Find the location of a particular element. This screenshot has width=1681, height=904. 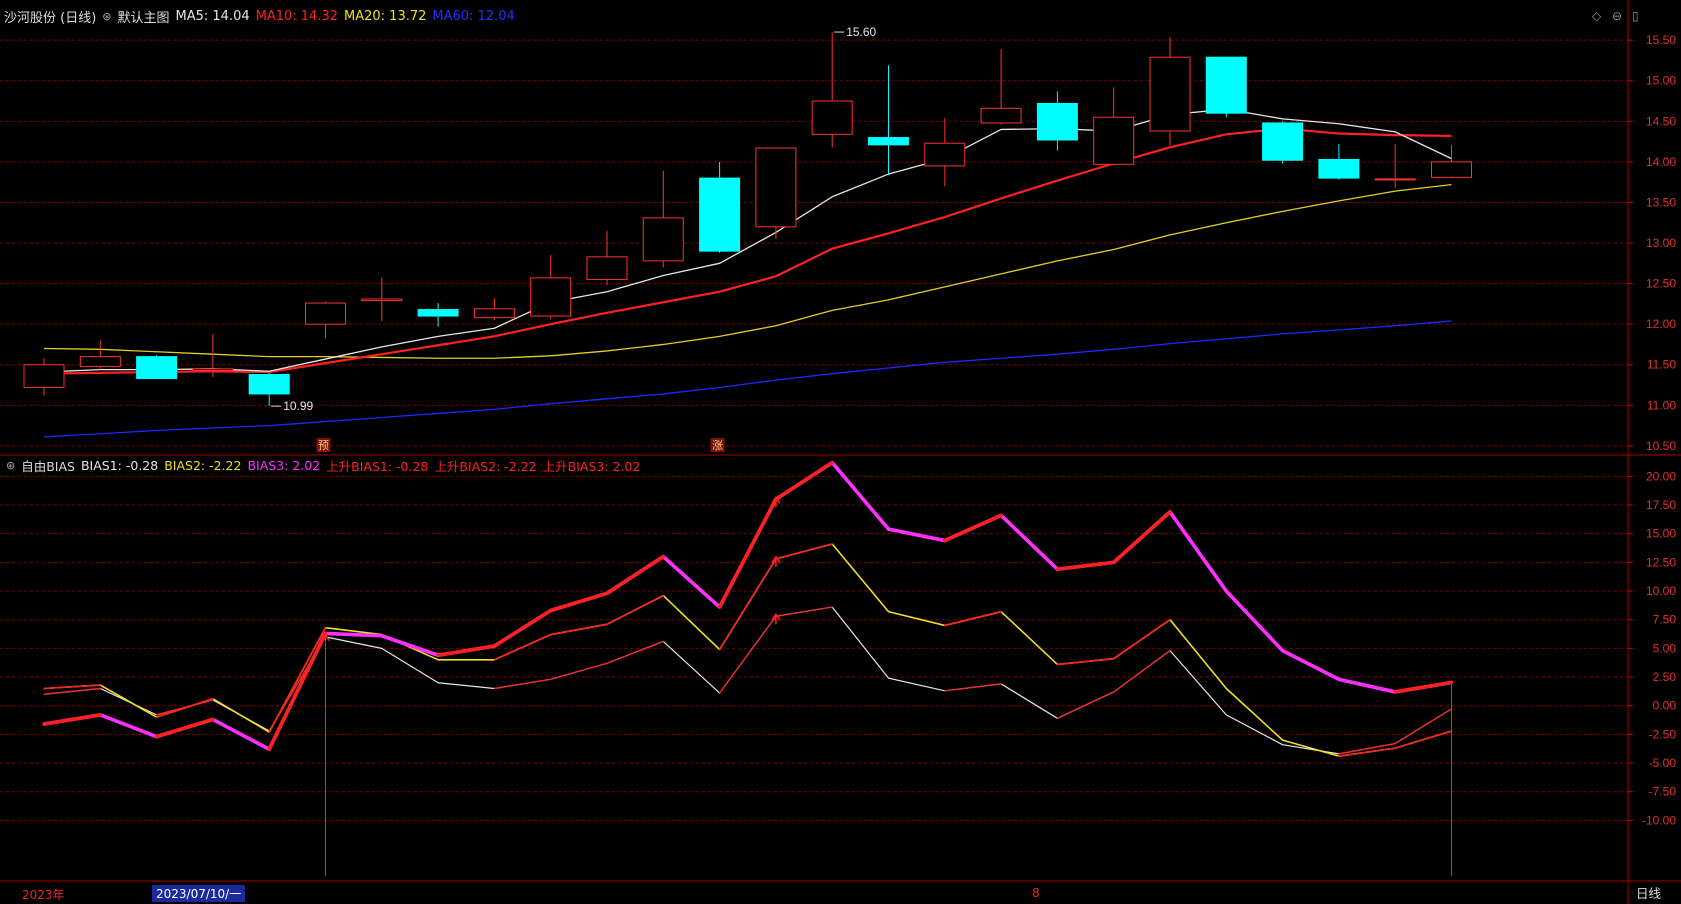

price-tick-label: 11.00 is located at coordinates (1661, 405).